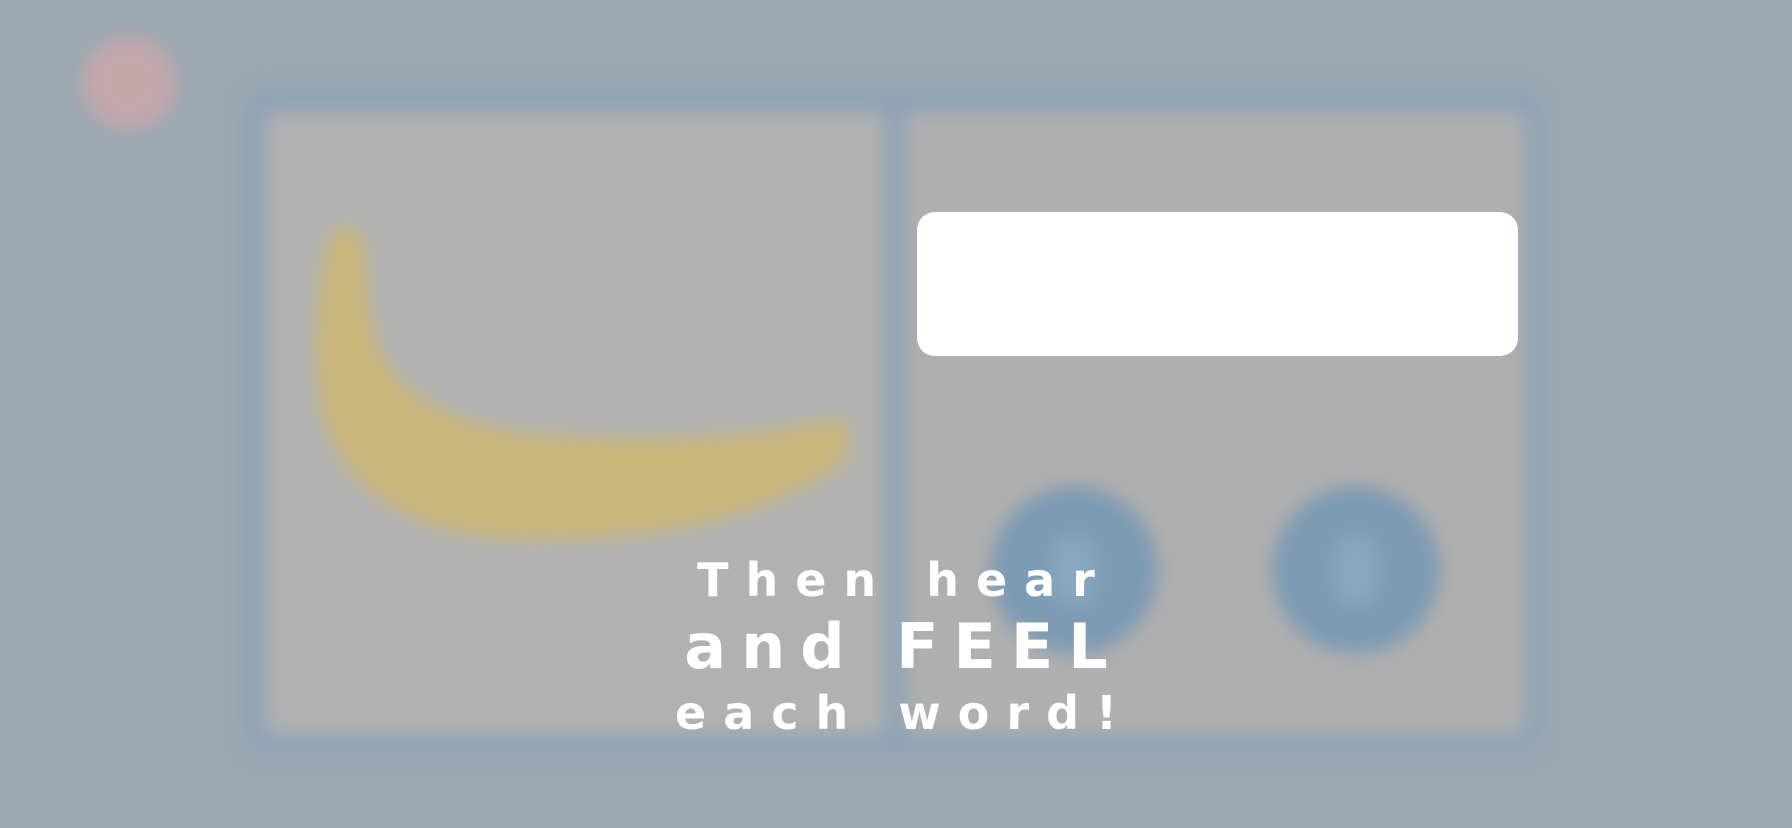 Image resolution: width=1792 pixels, height=828 pixels. I want to click on caption-line-2: and FEEL, so click(903, 646).